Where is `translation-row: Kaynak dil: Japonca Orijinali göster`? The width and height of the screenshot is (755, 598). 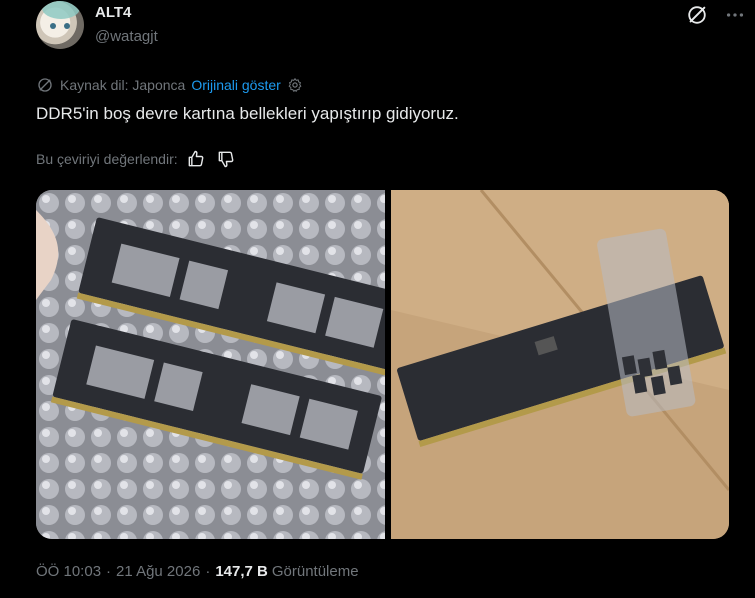
translation-row: Kaynak dil: Japonca Orijinali göster is located at coordinates (169, 85).